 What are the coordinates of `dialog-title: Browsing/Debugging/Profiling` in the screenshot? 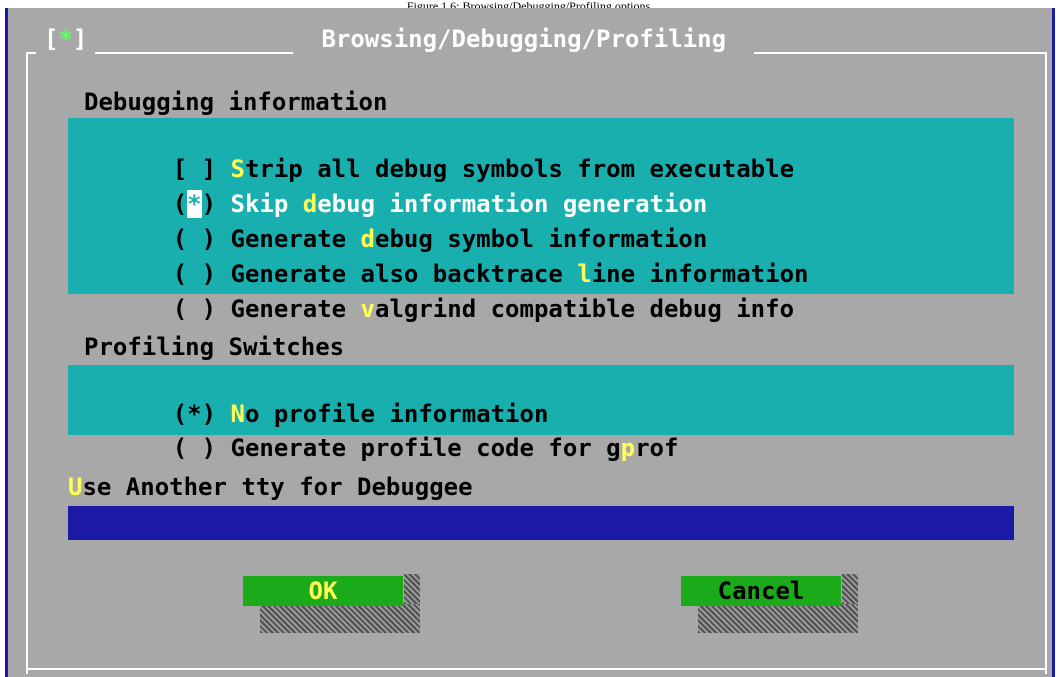 It's located at (524, 39).